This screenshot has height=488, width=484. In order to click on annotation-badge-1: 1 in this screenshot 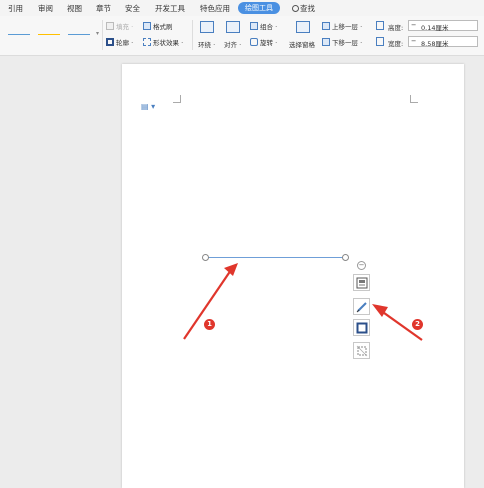, I will do `click(209, 324)`.